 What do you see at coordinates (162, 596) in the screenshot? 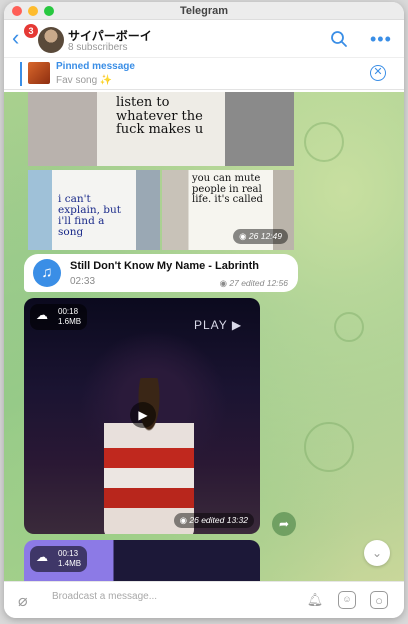
I see `broadcast-input` at bounding box center [162, 596].